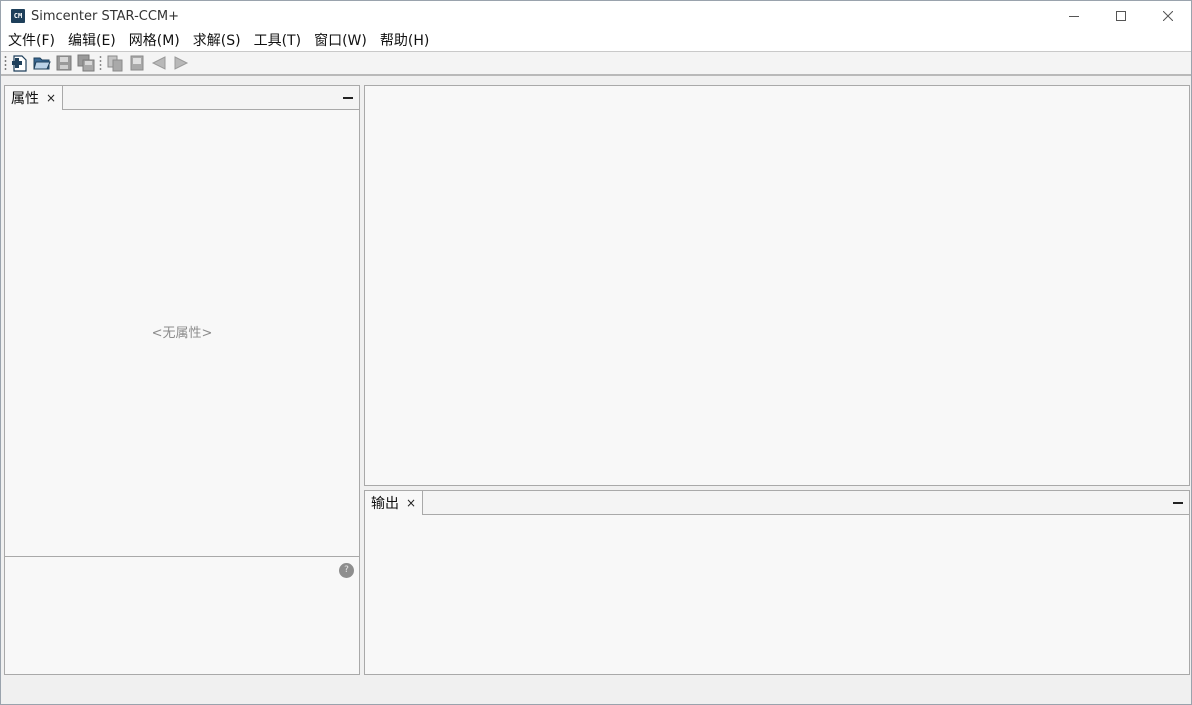 The width and height of the screenshot is (1192, 705). I want to click on no-properties-text: <无属性>, so click(182, 333).